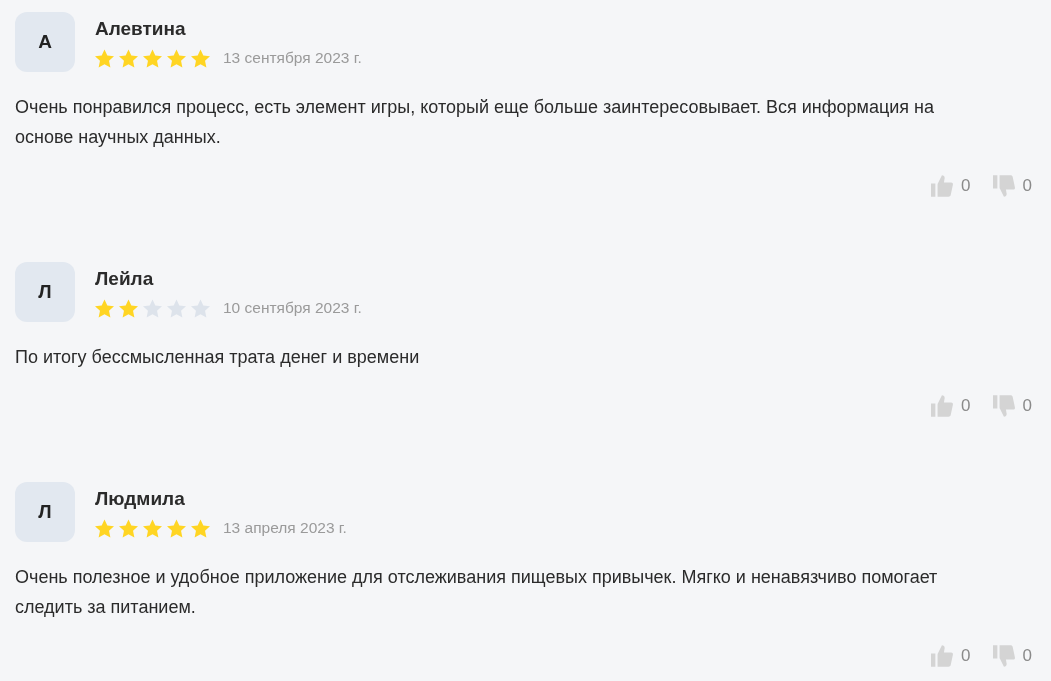 This screenshot has height=681, width=1051. I want to click on review-text: Очень понравился процесс, есть элемент игры, который еще больше заинтересовывает. Вся информация на основе научных данных., so click(475, 122).